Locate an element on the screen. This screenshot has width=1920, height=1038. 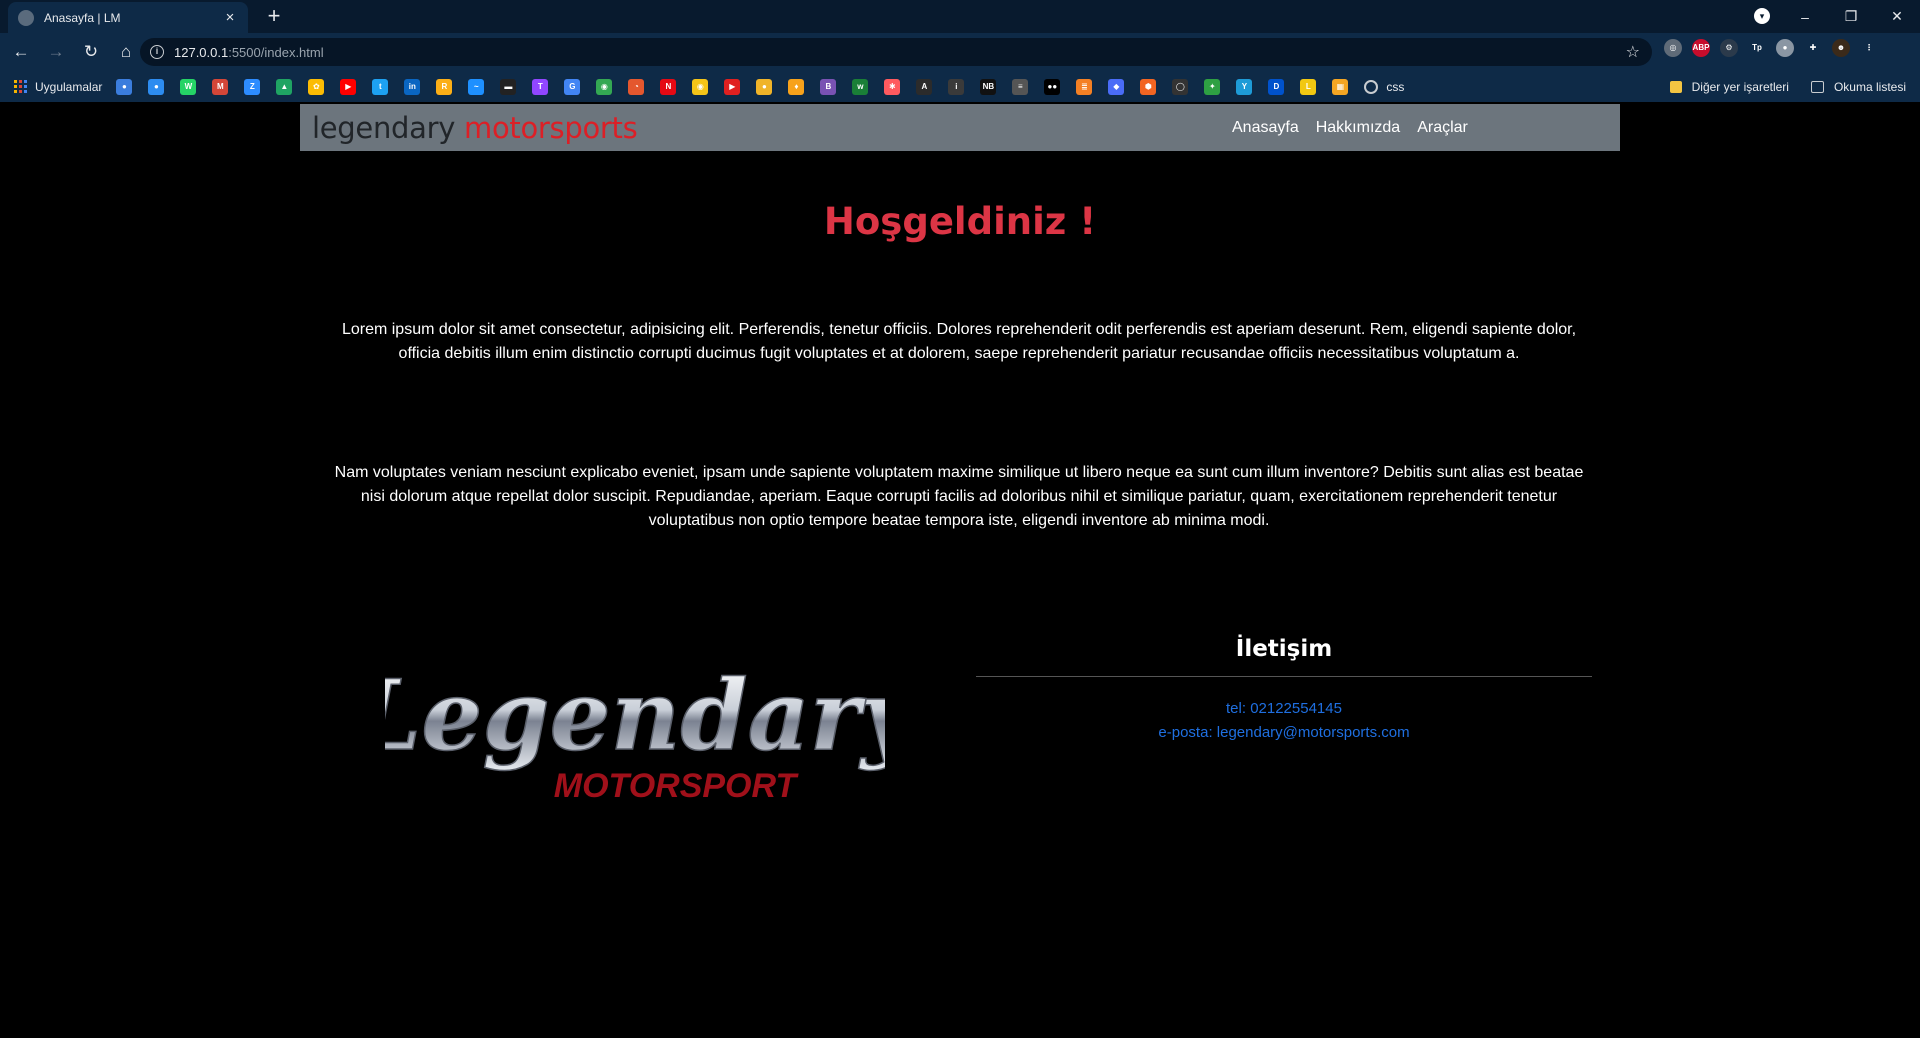
bookmark-grid-icon: ▦ is located at coordinates (1340, 86).